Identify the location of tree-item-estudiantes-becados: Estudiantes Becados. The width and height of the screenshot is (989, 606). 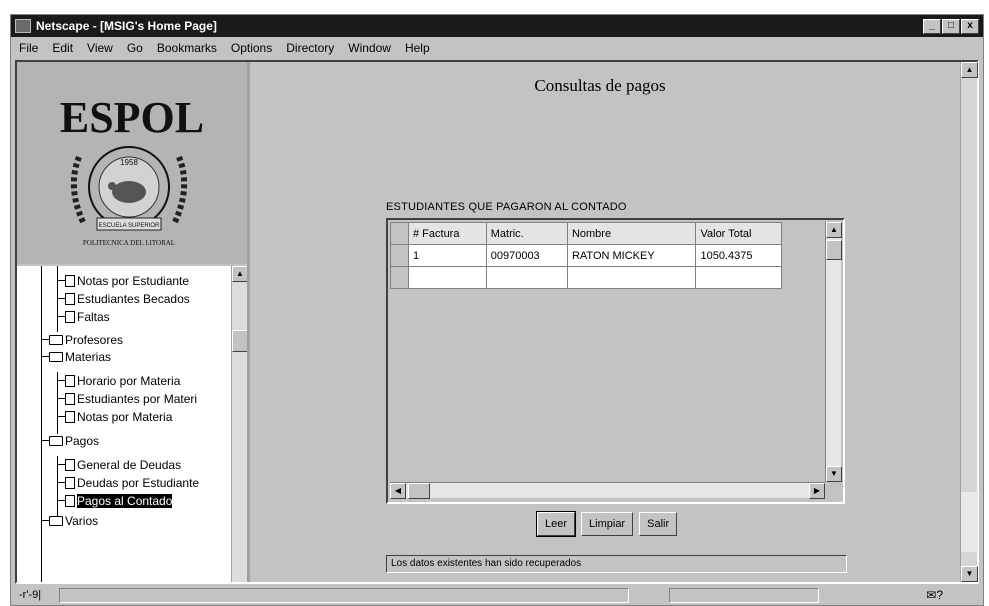
(127, 298).